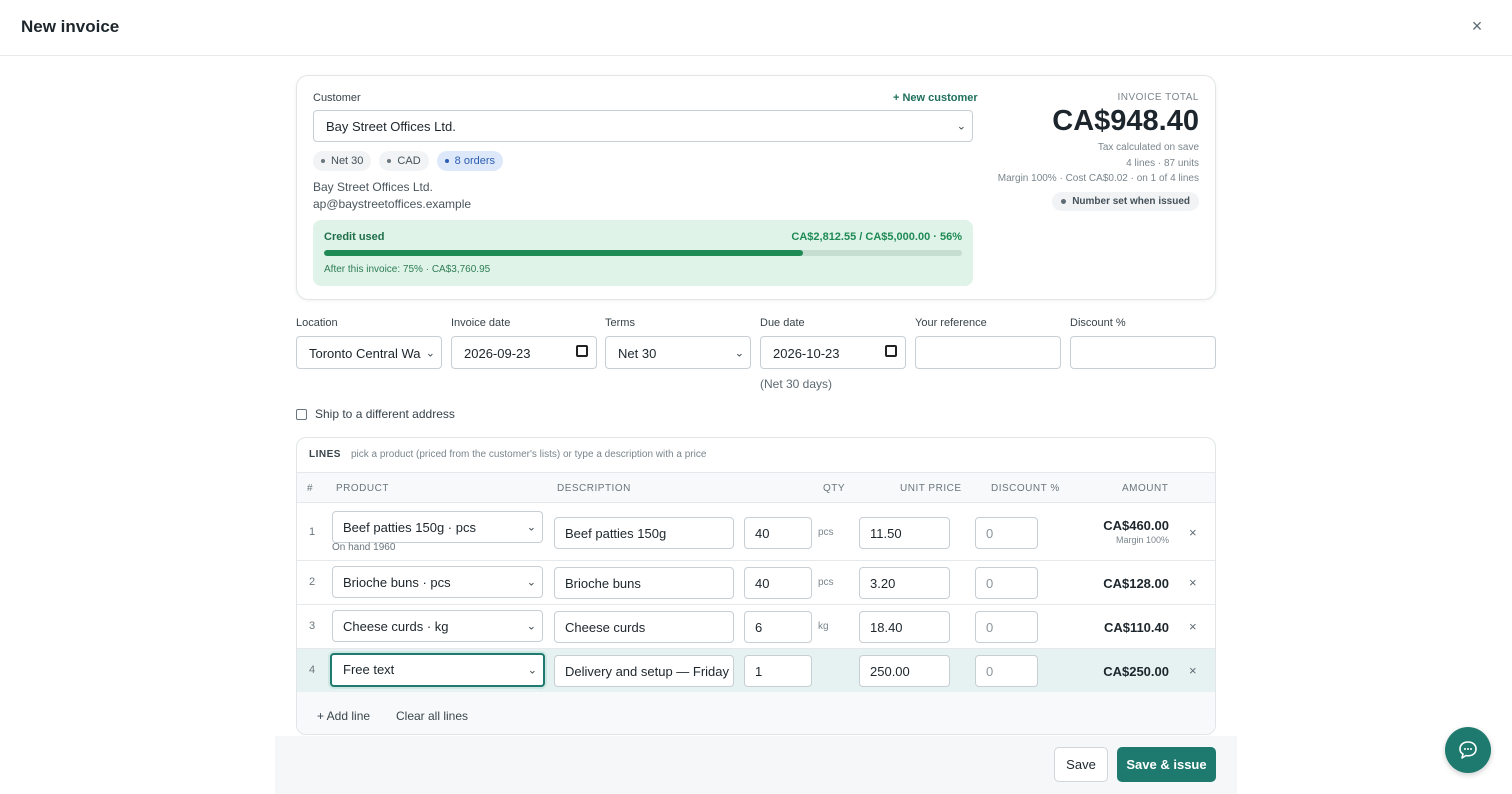  I want to click on reference-input, so click(988, 352).